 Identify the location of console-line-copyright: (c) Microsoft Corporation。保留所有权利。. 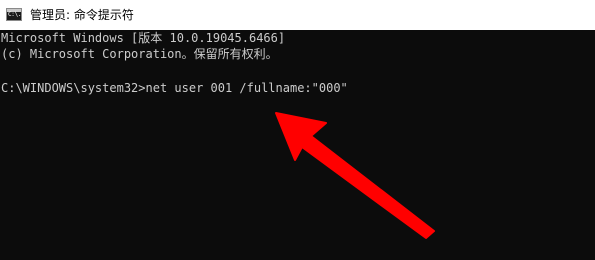
(139, 54).